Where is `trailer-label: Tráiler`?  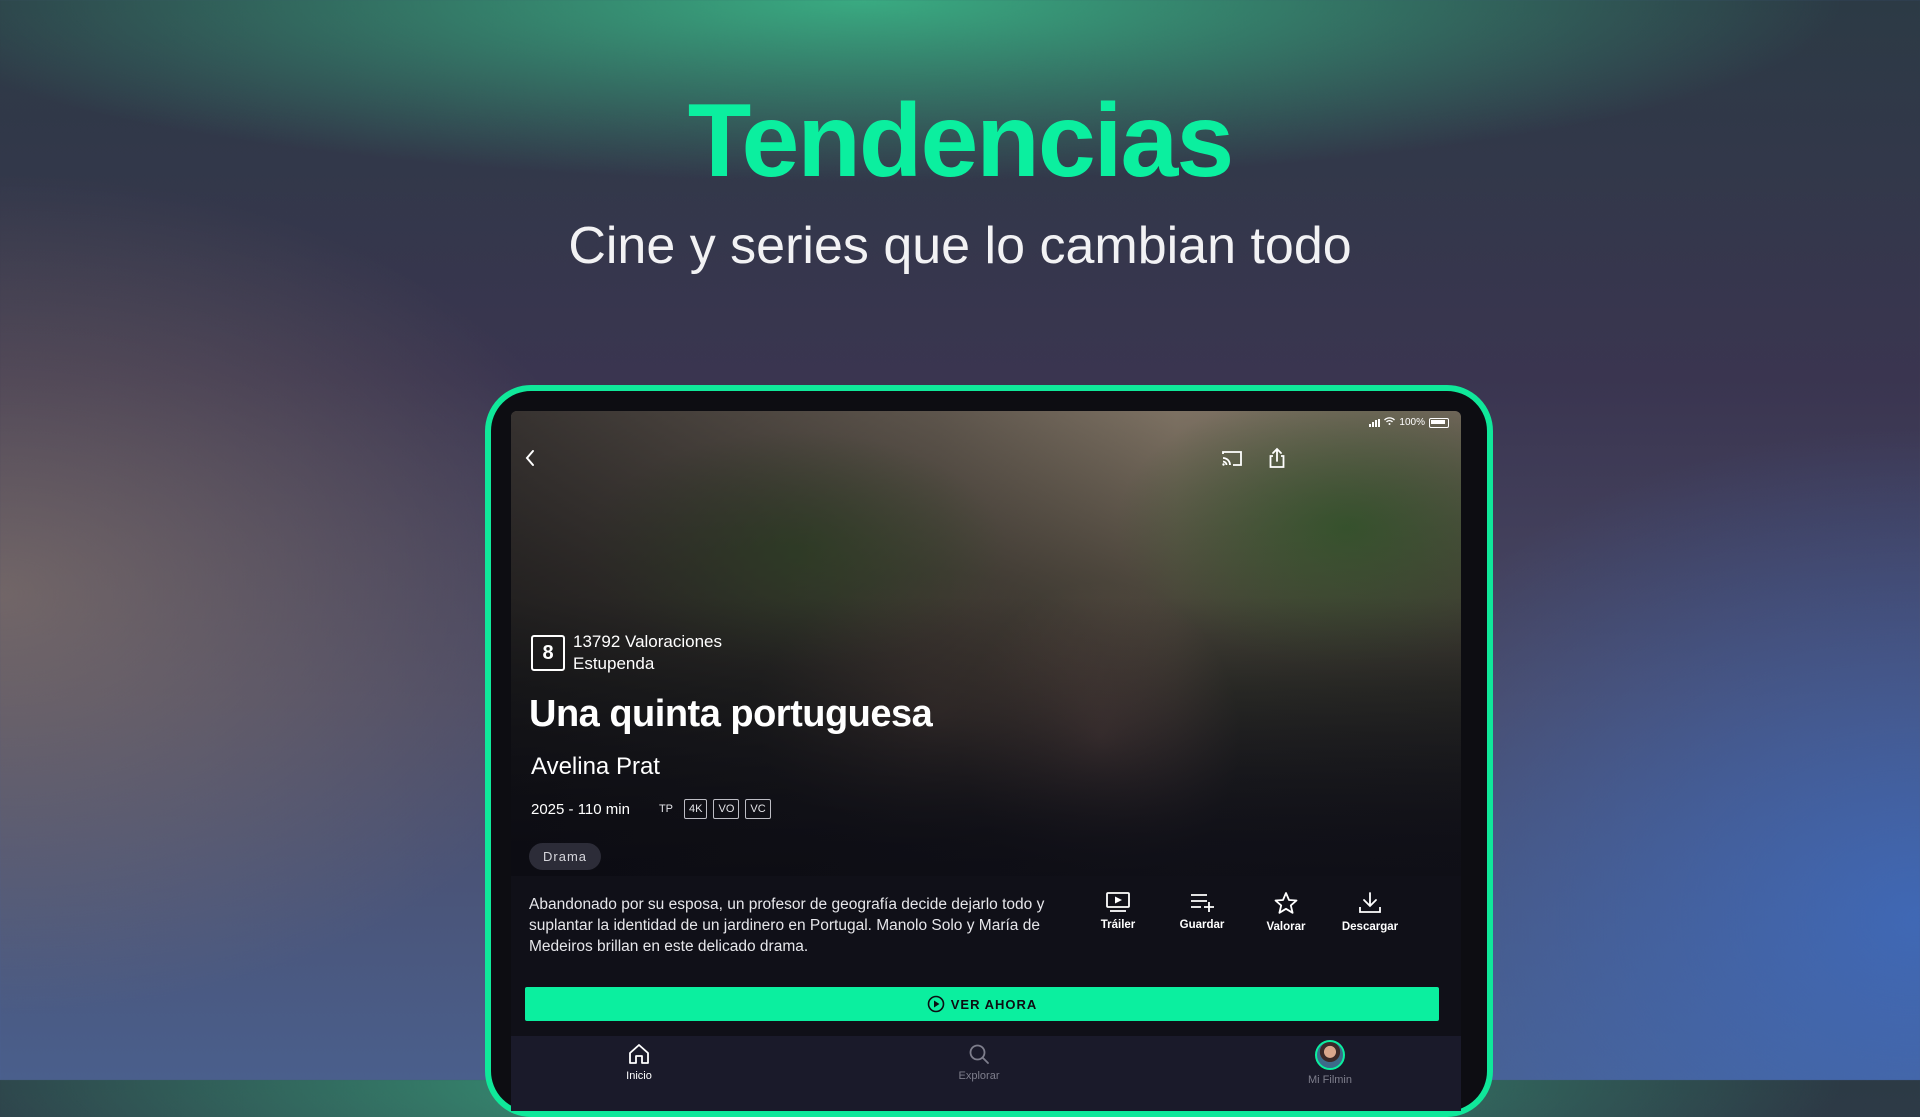
trailer-label: Tráiler is located at coordinates (1118, 925).